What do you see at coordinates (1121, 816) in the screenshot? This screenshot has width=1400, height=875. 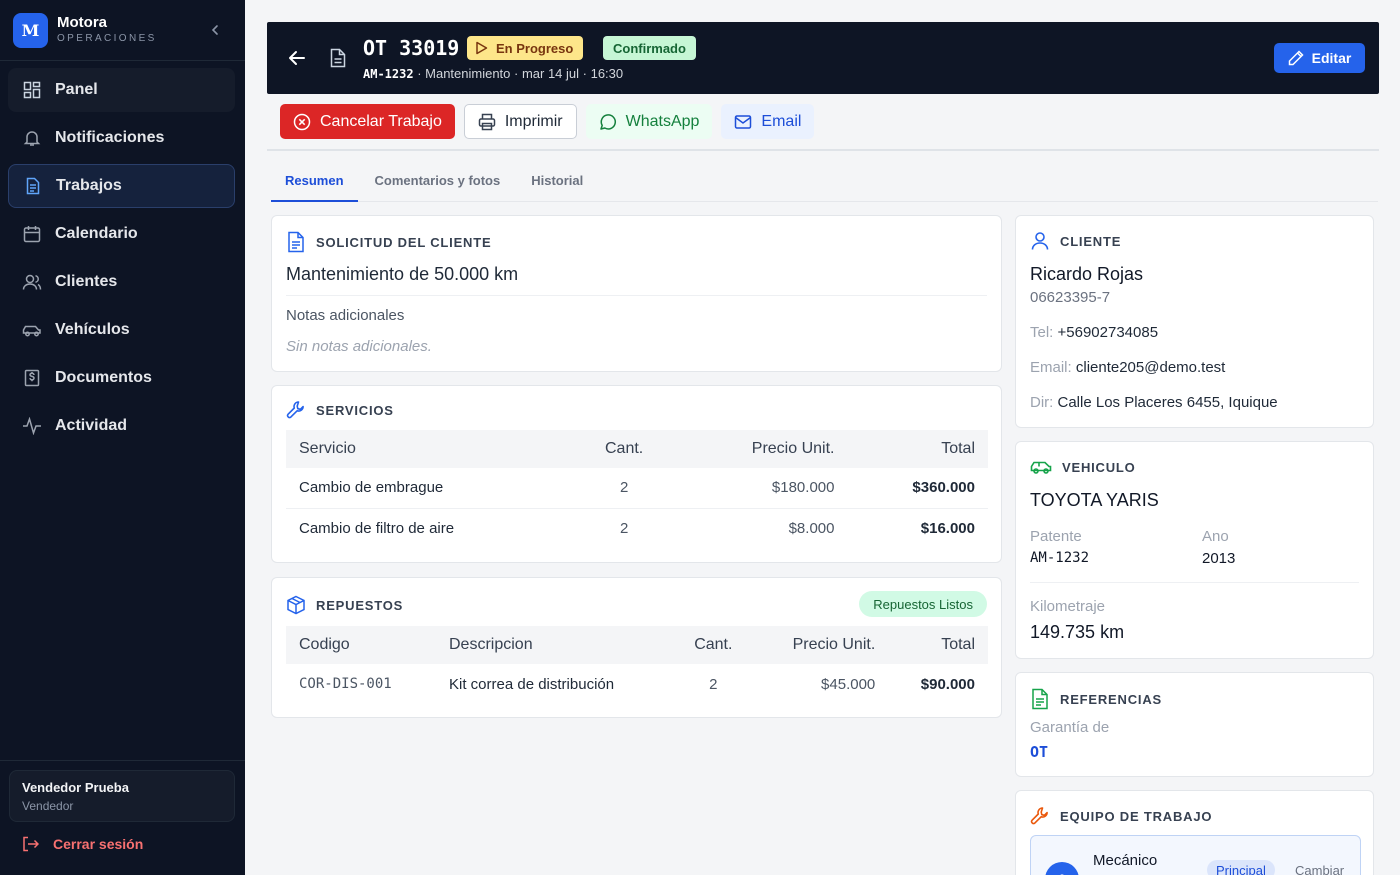 I see `card-title: EQUIPO DE TRABAJO` at bounding box center [1121, 816].